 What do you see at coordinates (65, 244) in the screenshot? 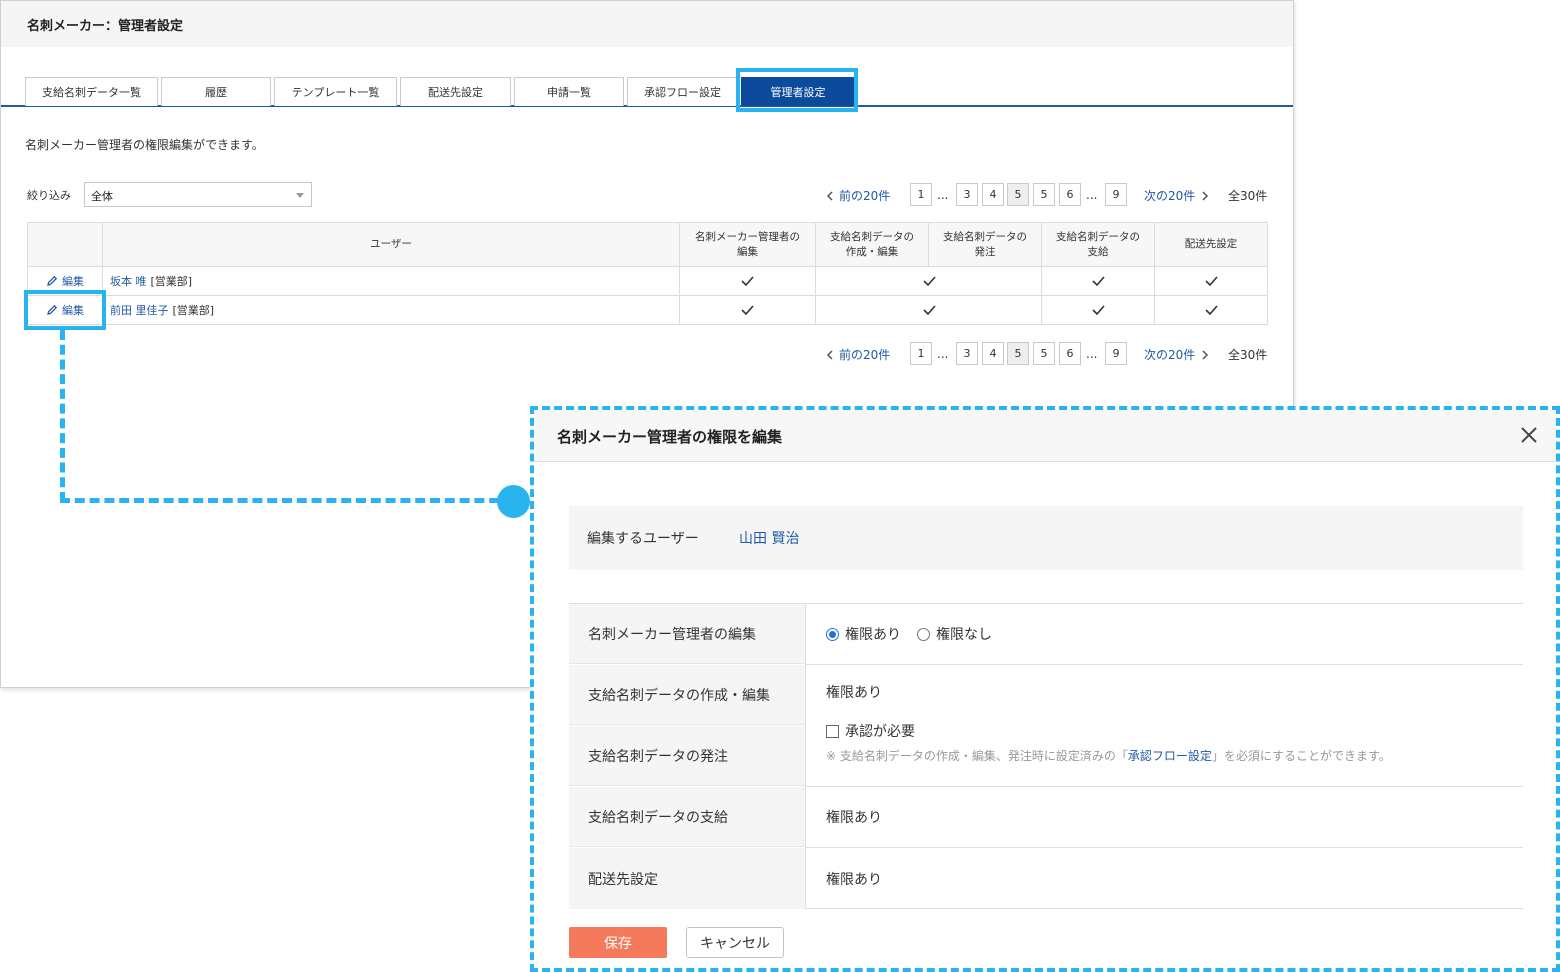
I see `table-header-edit` at bounding box center [65, 244].